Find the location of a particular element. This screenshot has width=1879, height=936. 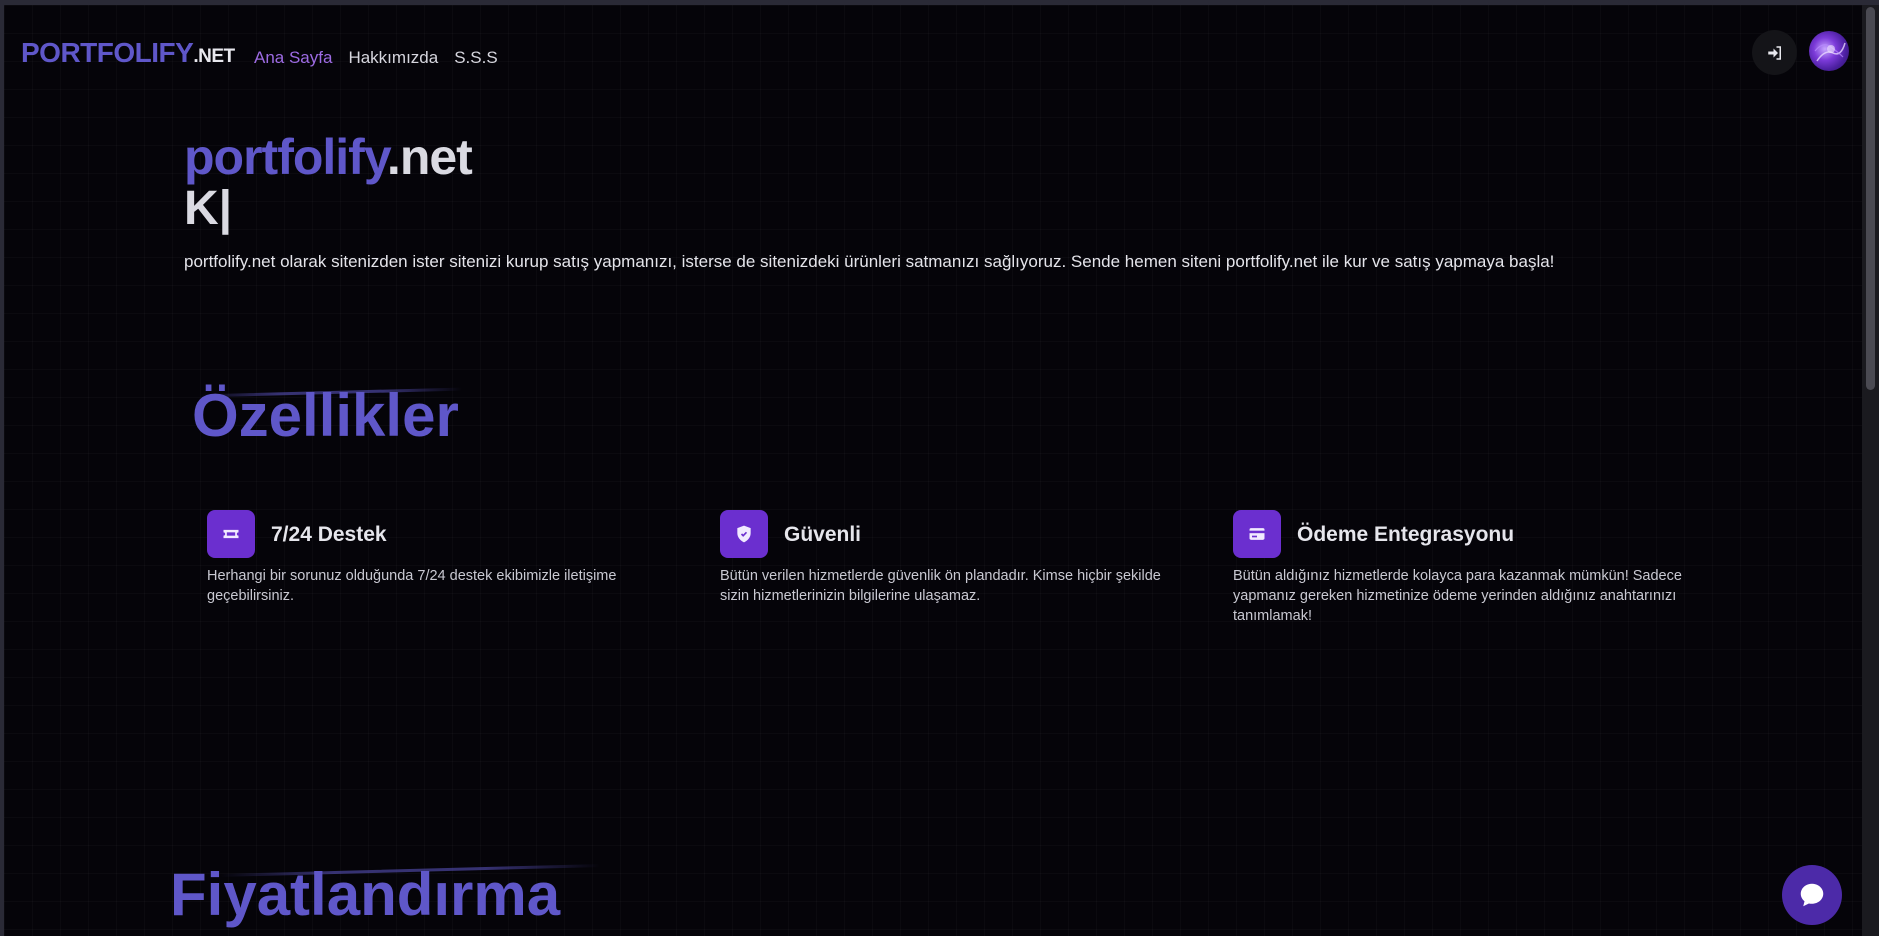

brand-name: PORTFOLIFY is located at coordinates (107, 52).